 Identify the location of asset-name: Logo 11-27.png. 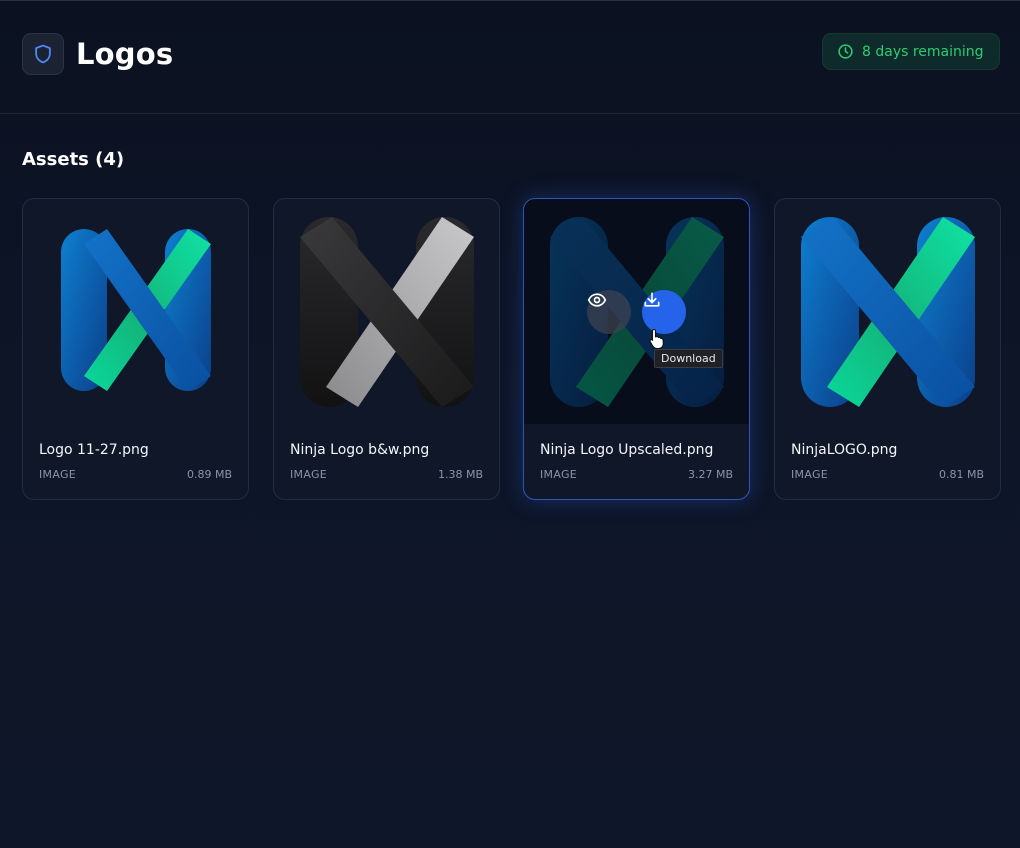
(94, 450).